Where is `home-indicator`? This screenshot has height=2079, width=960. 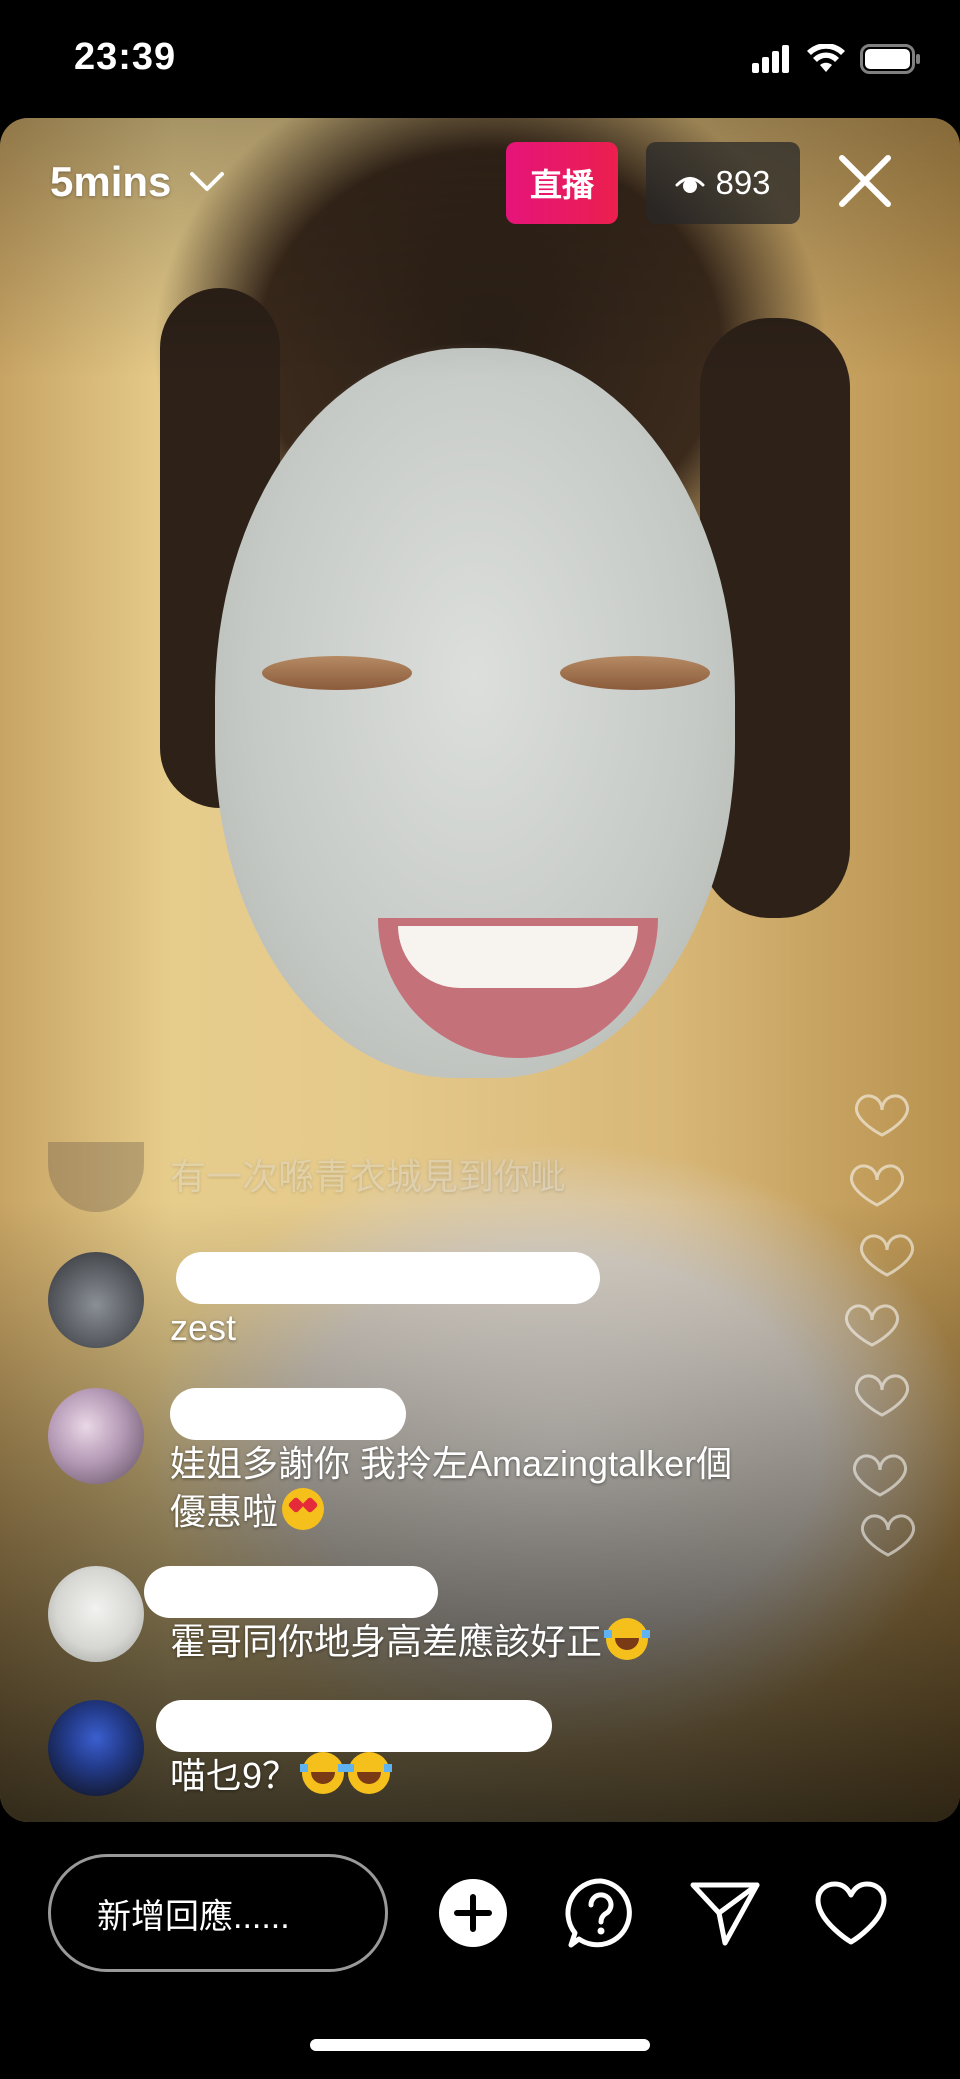
home-indicator is located at coordinates (480, 2045).